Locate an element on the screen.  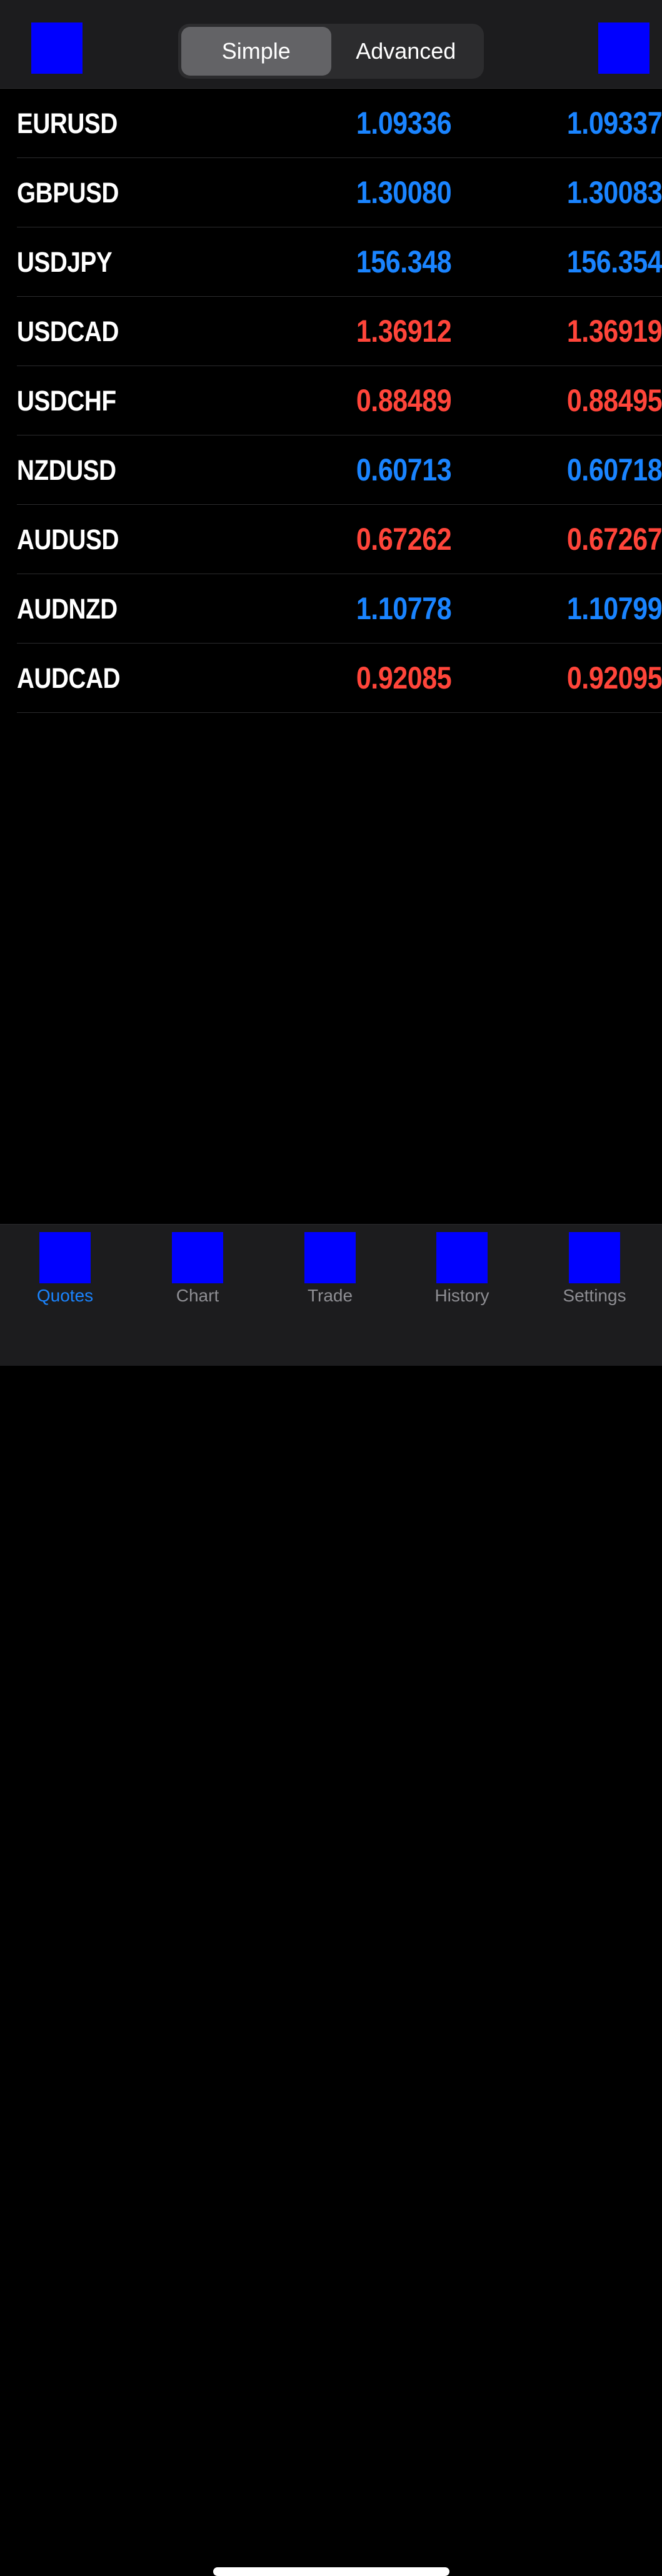
ask-price: 1.36919 is located at coordinates (614, 331).